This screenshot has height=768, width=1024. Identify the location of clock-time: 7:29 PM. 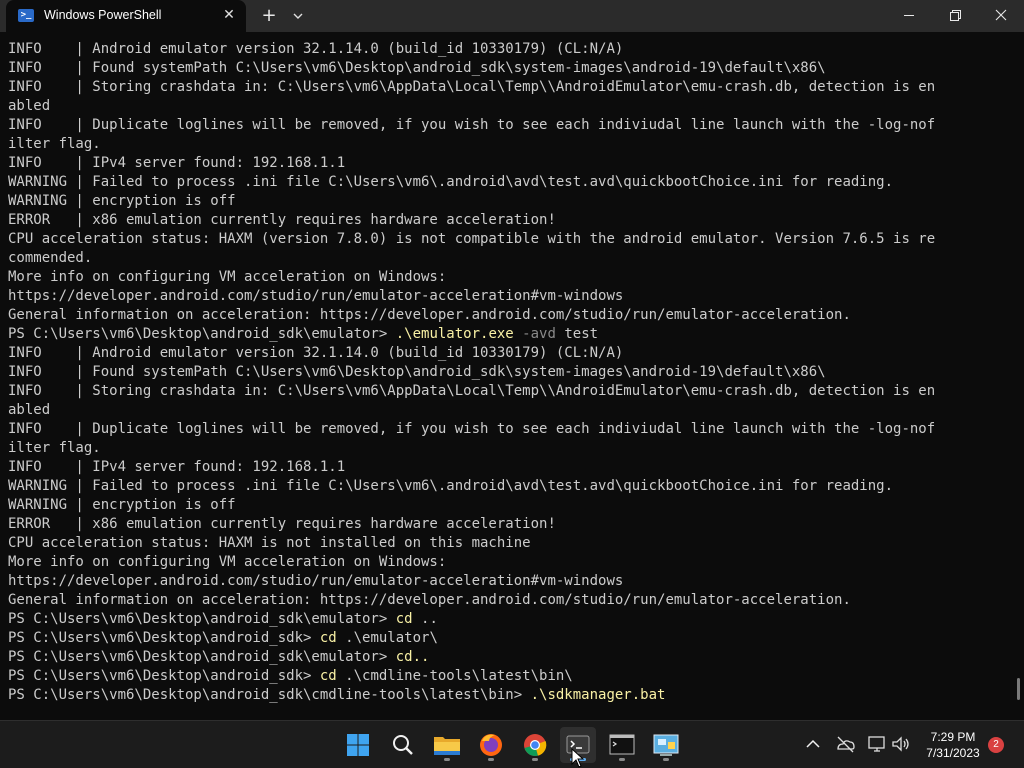
(953, 737).